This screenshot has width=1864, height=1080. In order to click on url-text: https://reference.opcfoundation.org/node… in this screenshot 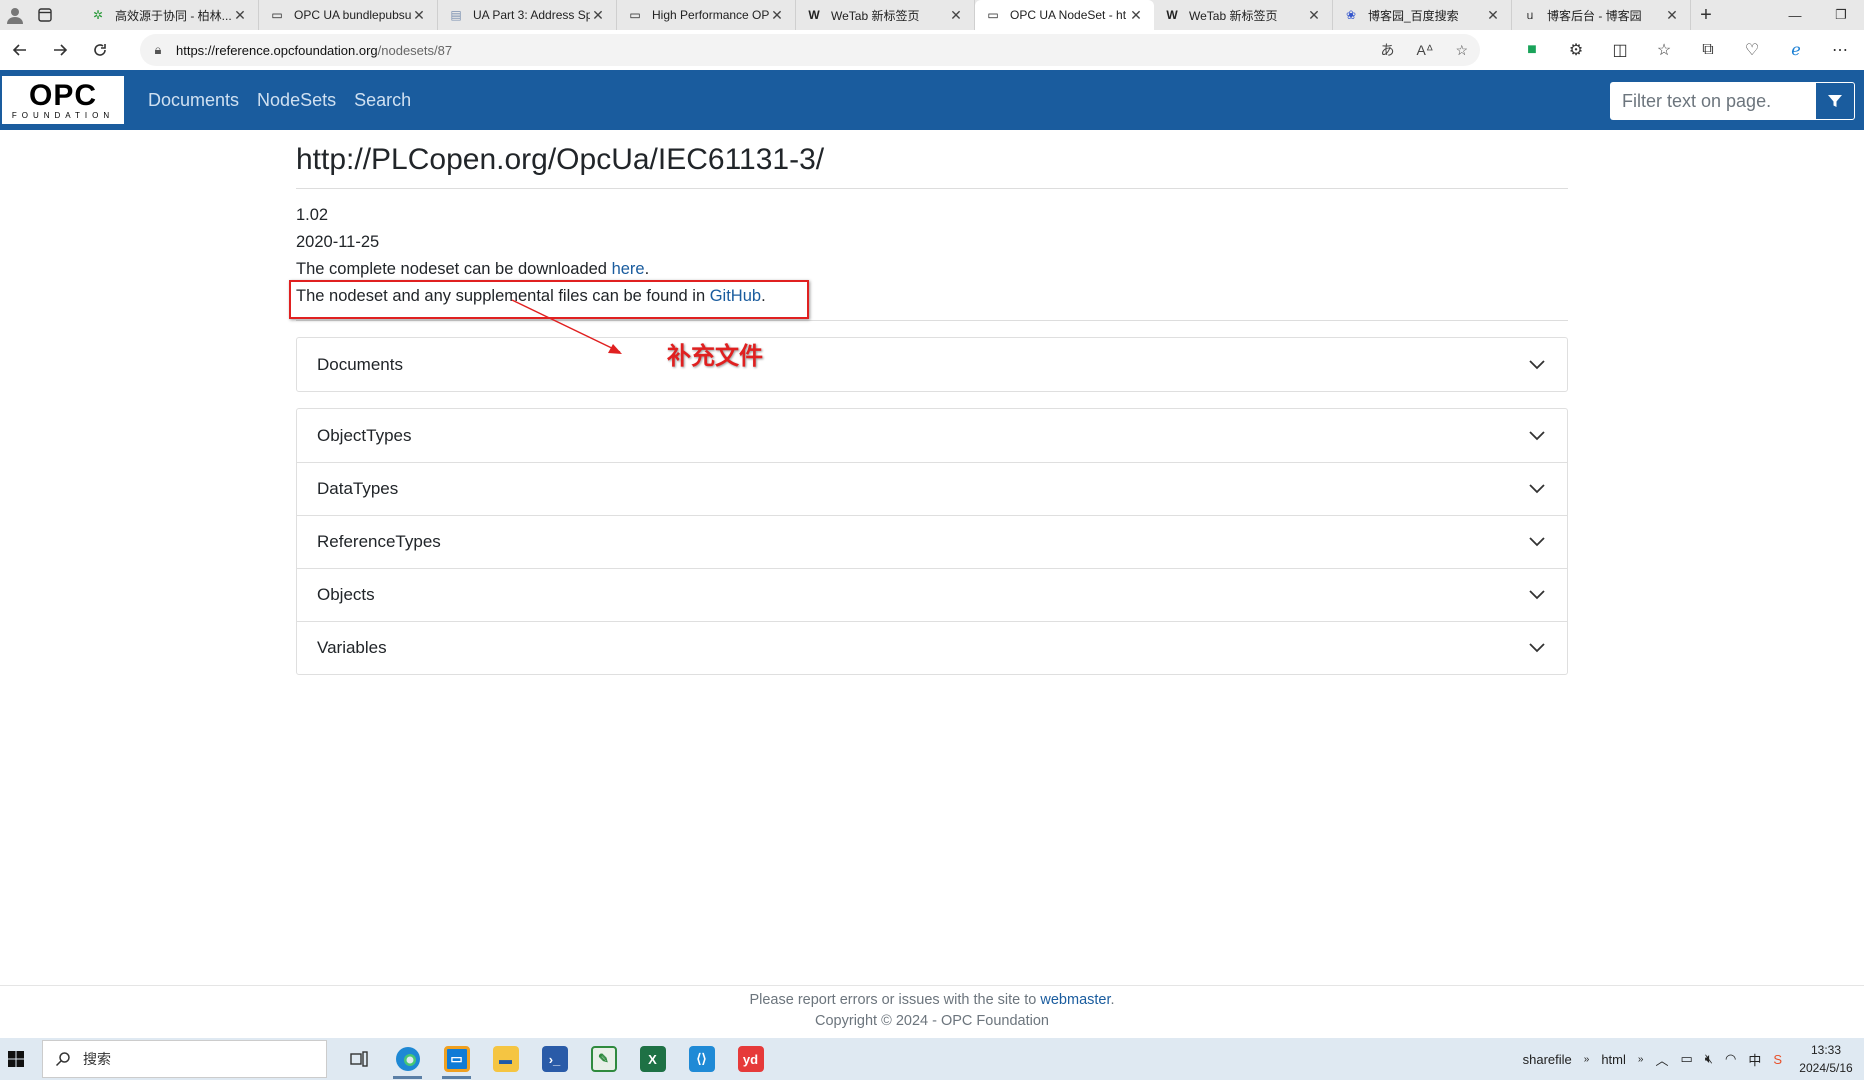, I will do `click(314, 50)`.